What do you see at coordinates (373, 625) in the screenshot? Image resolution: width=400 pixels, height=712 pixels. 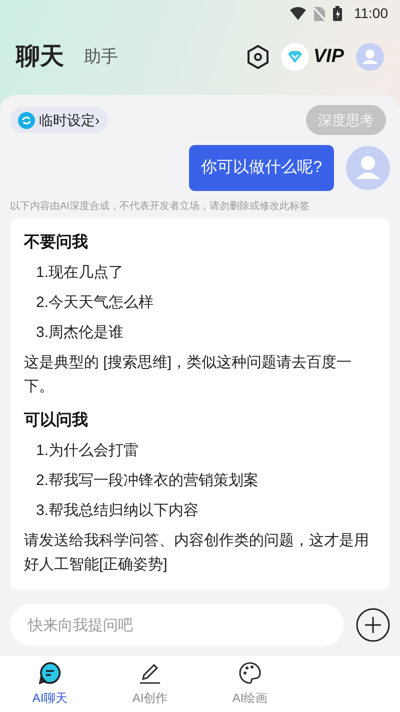 I see `plus-icon` at bounding box center [373, 625].